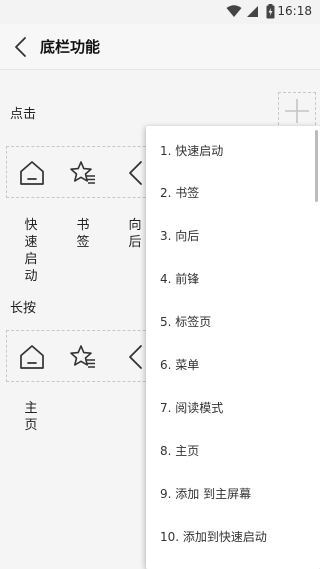 Image resolution: width=320 pixels, height=569 pixels. I want to click on menu-item-bookmarks: 2. 书签, so click(233, 193).